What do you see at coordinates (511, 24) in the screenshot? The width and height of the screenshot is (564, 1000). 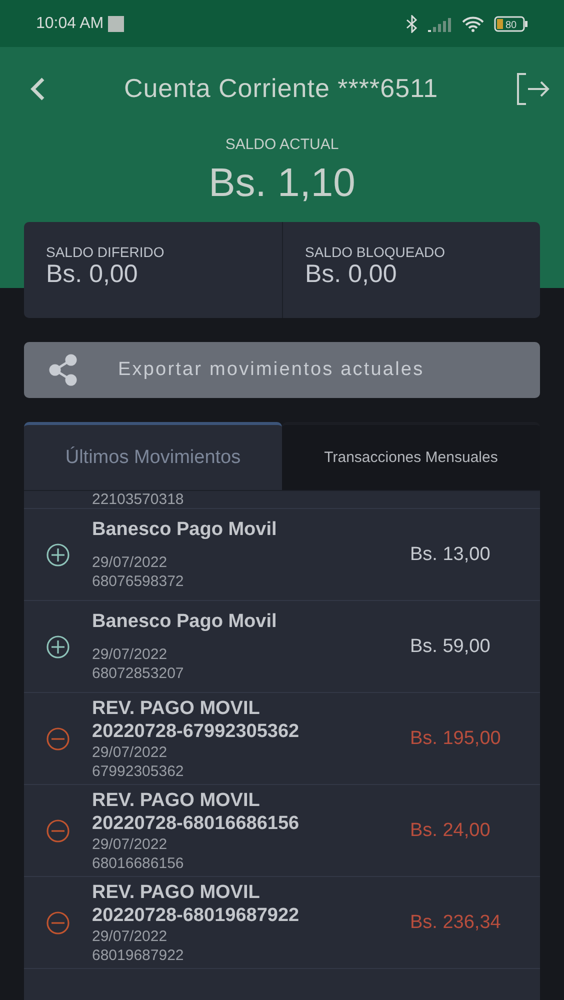 I see `battery-icon: 80` at bounding box center [511, 24].